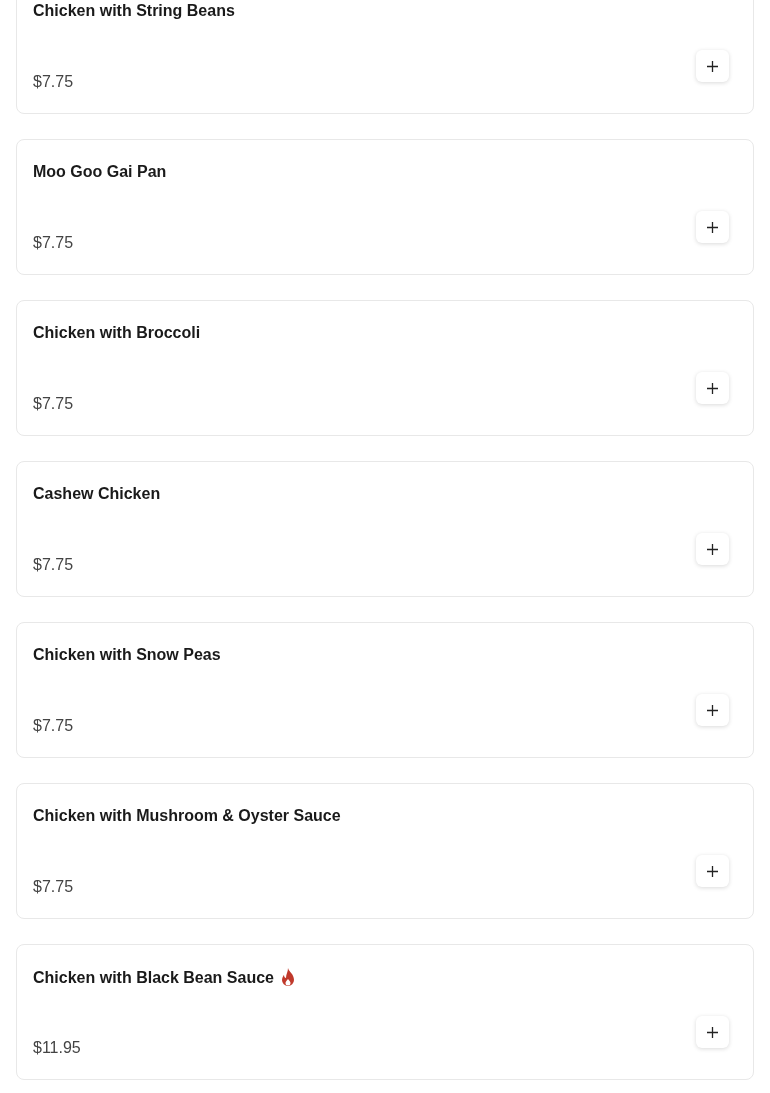 This screenshot has height=1093, width=770. What do you see at coordinates (288, 977) in the screenshot?
I see `flame-icon` at bounding box center [288, 977].